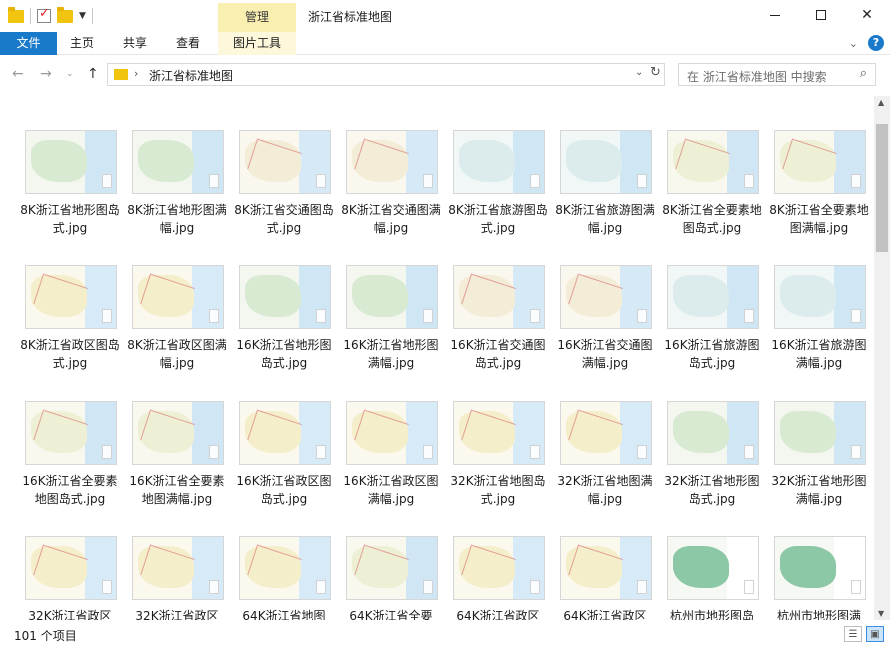 Image resolution: width=890 pixels, height=647 pixels. I want to click on help-icon: ?, so click(876, 43).